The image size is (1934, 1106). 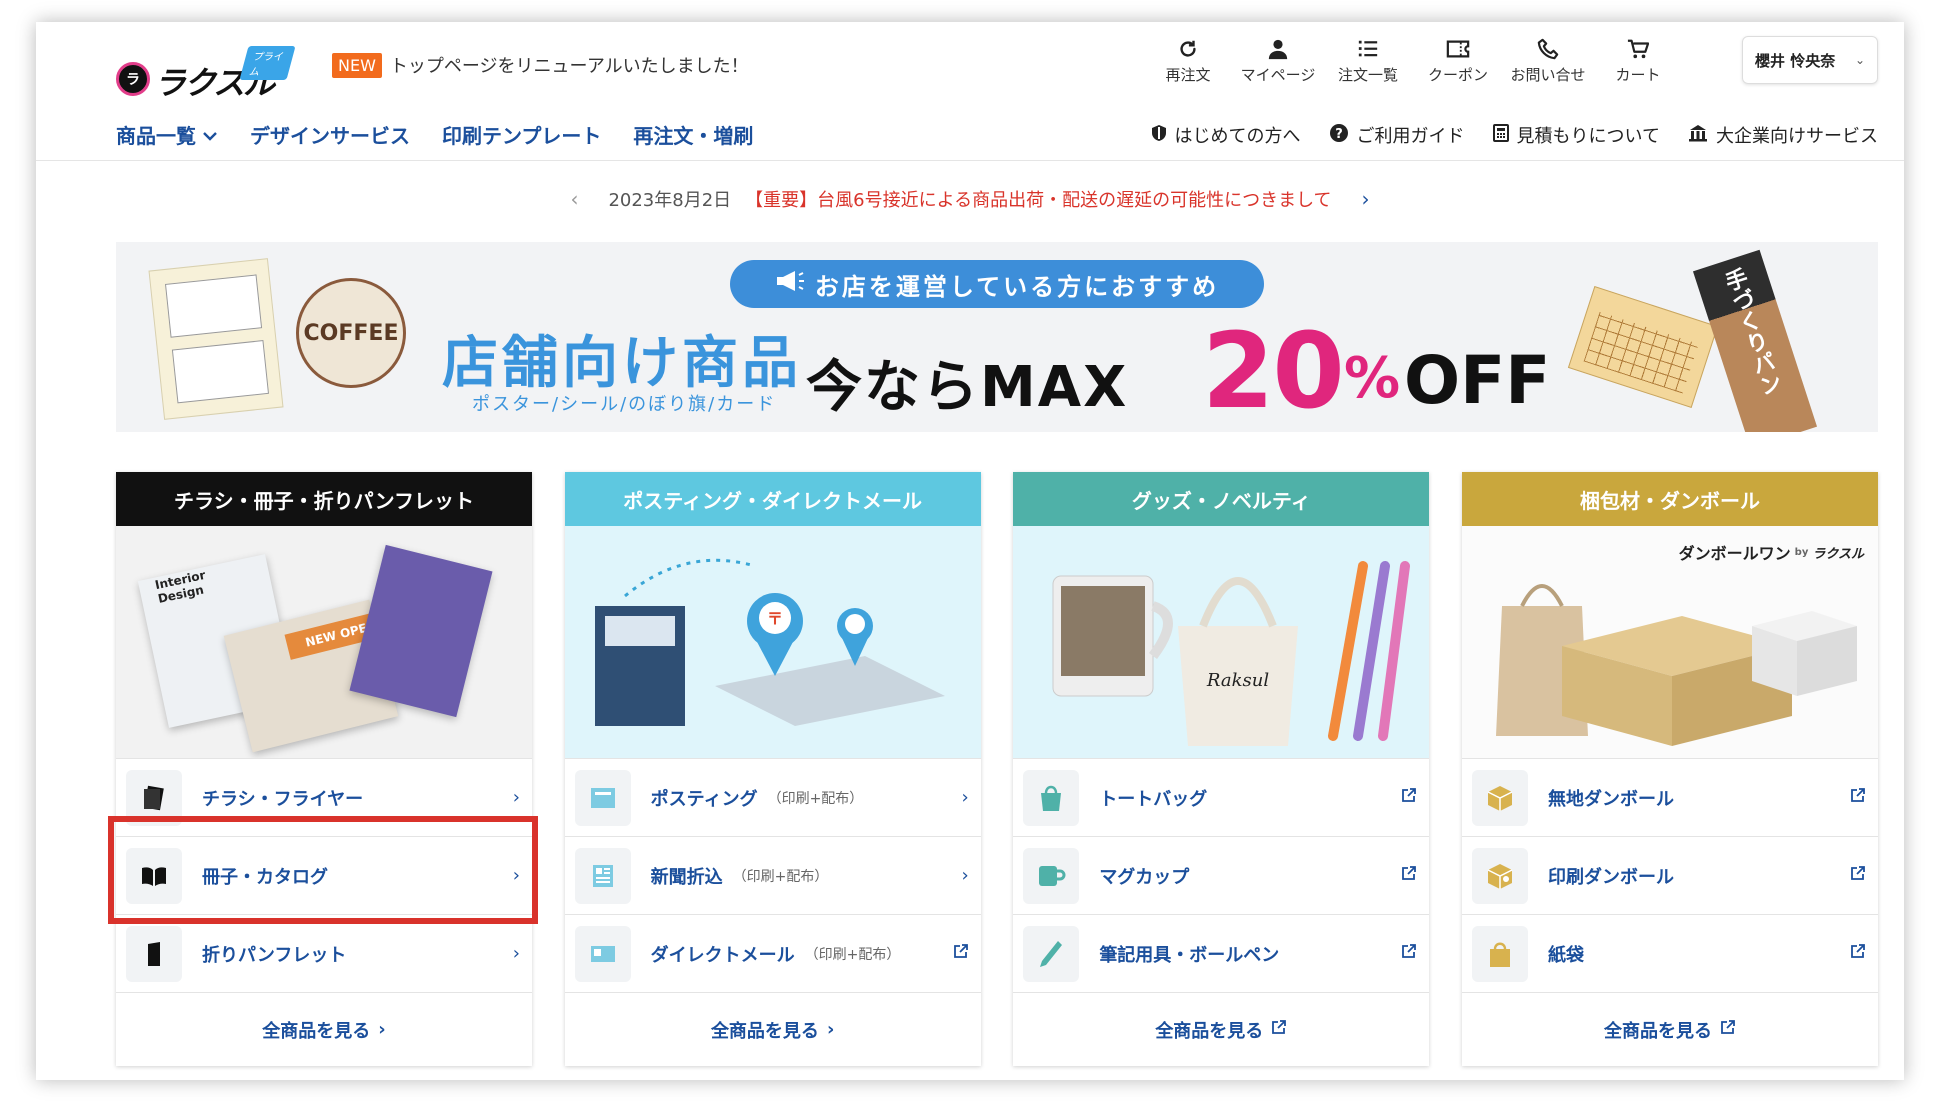 What do you see at coordinates (1188, 75) in the screenshot?
I see `reorder-label: 再注文` at bounding box center [1188, 75].